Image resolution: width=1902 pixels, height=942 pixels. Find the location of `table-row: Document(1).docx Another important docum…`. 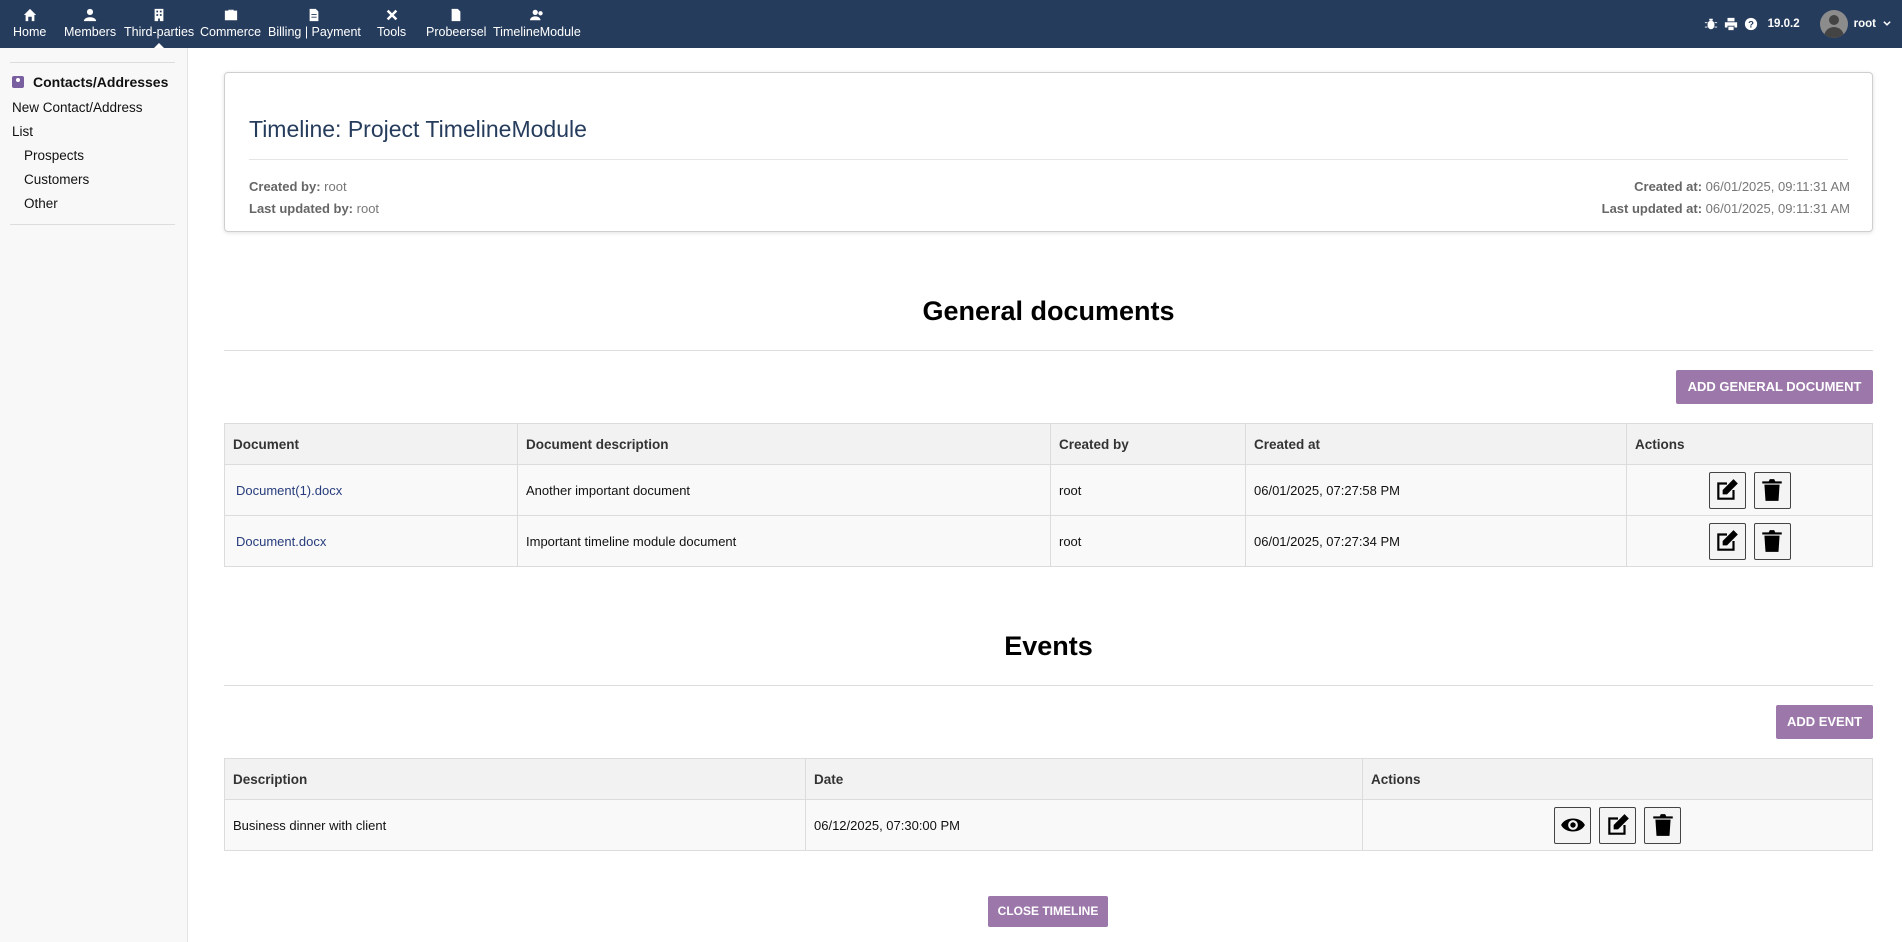

table-row: Document(1).docx Another important docum… is located at coordinates (1048, 490).